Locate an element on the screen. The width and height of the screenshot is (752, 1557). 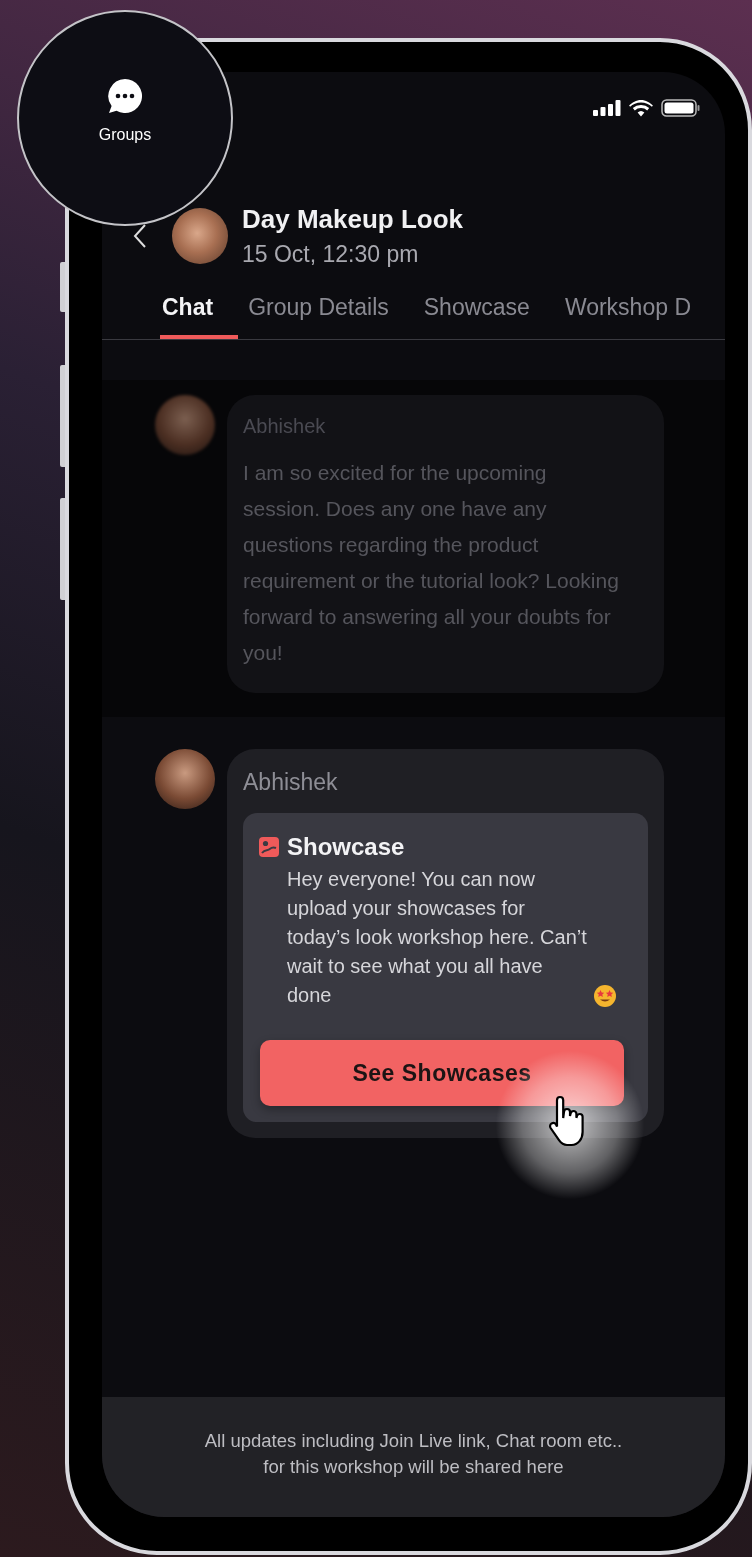
see-showcases-button: See Showcases is located at coordinates (442, 1073).